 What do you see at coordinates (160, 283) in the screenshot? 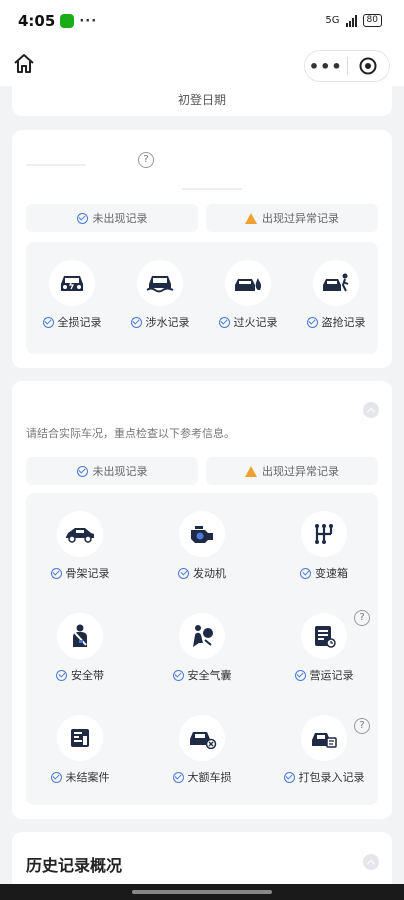
I see `car-flood-icon` at bounding box center [160, 283].